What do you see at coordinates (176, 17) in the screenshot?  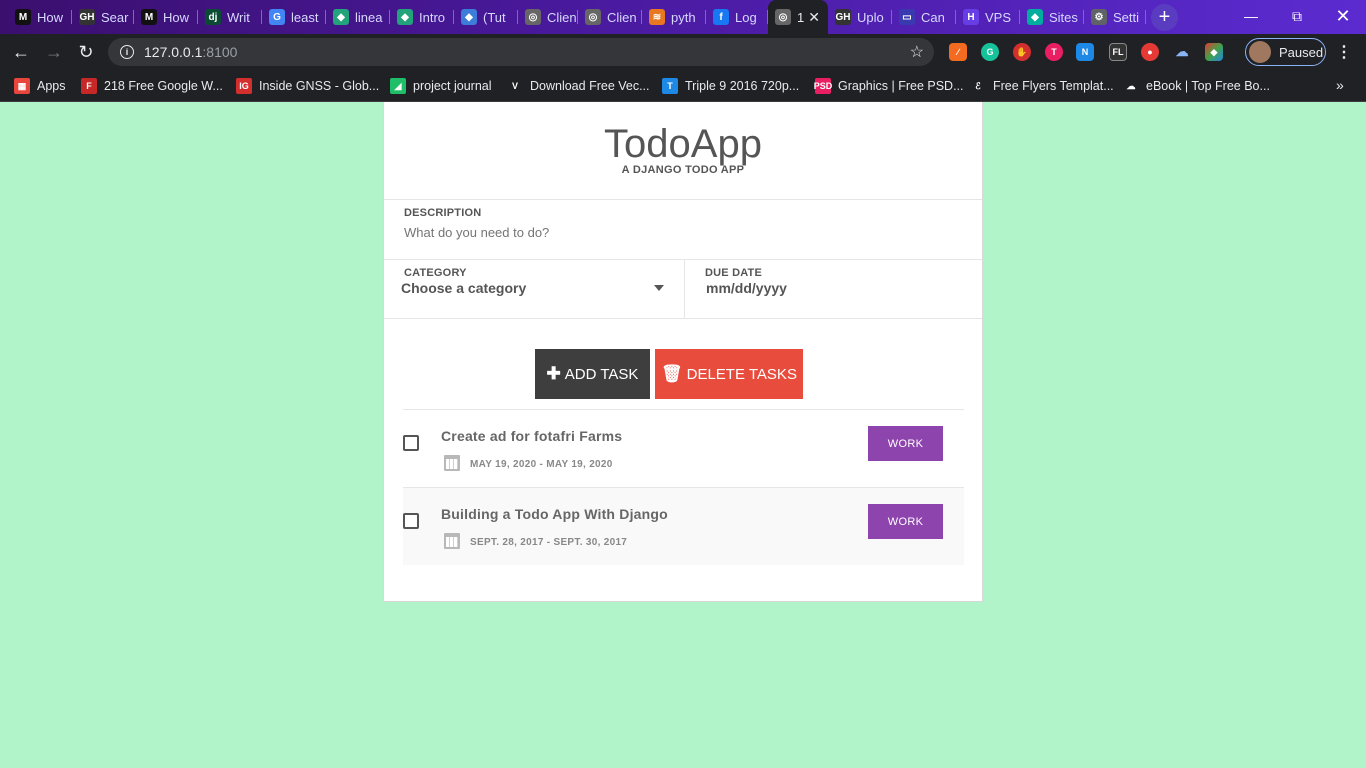 I see `tab-title: How` at bounding box center [176, 17].